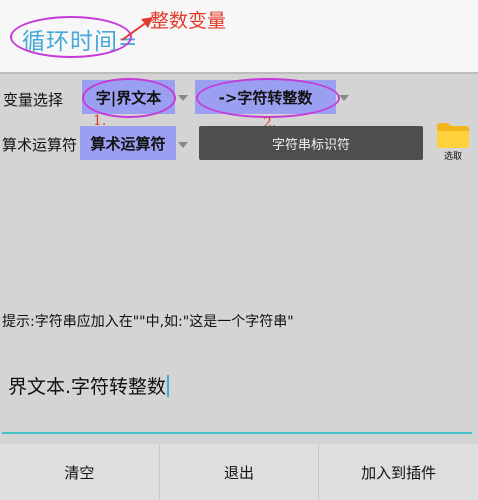 This screenshot has width=478, height=500. What do you see at coordinates (452, 157) in the screenshot?
I see `pick-label: 选取` at bounding box center [452, 157].